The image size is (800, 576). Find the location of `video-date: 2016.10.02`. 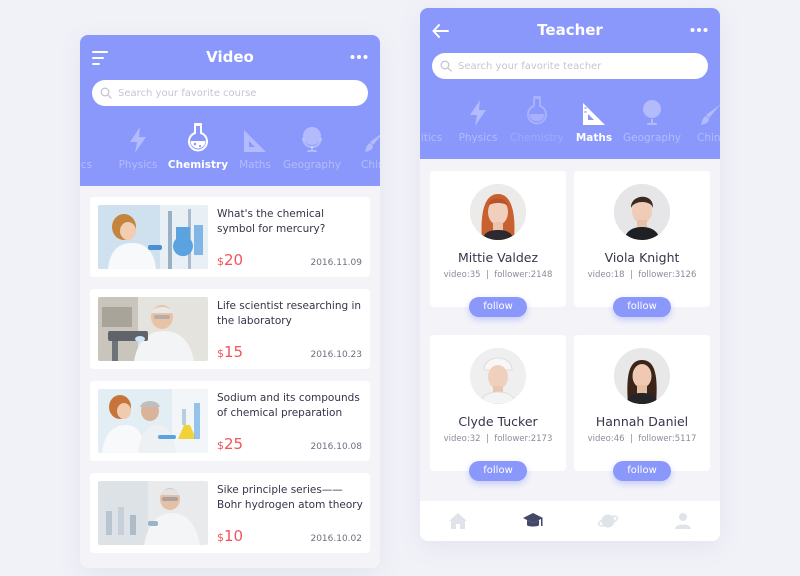

video-date: 2016.10.02 is located at coordinates (336, 539).